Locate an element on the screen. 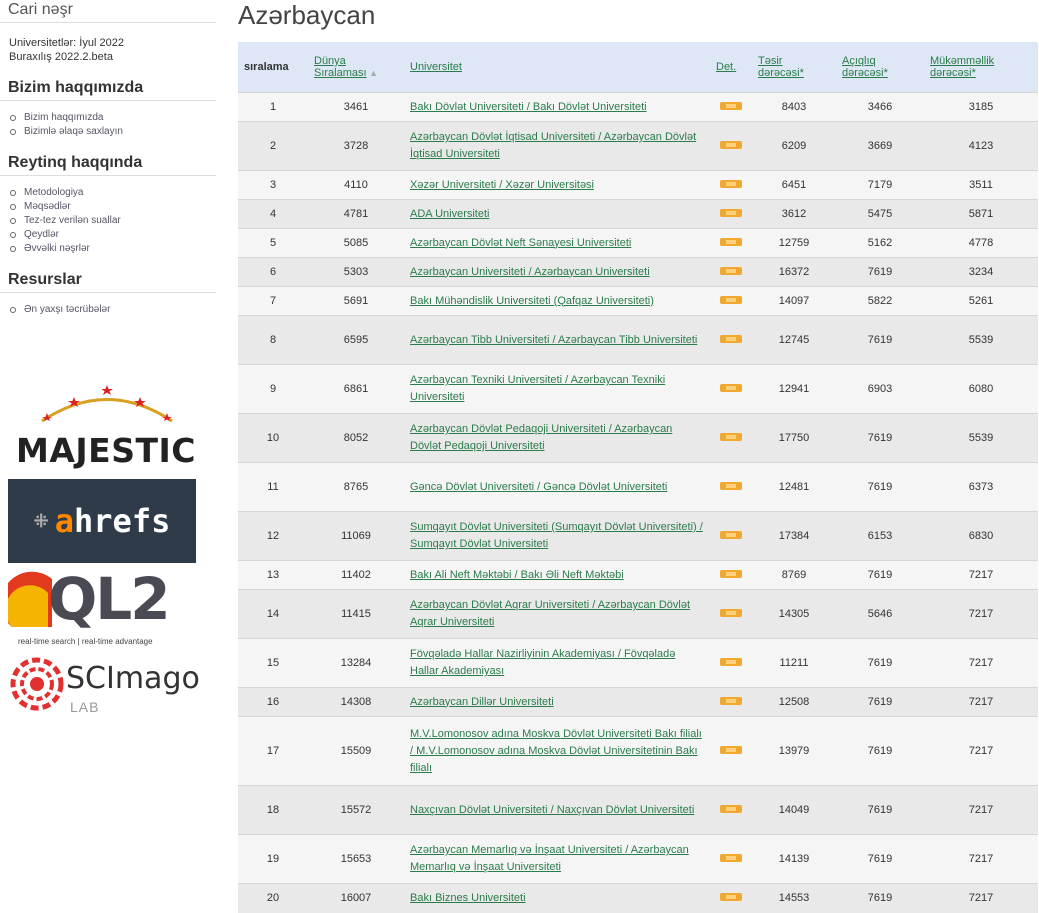  col-world-rank-header: Dünya Sıralaması ▲ is located at coordinates (356, 67).